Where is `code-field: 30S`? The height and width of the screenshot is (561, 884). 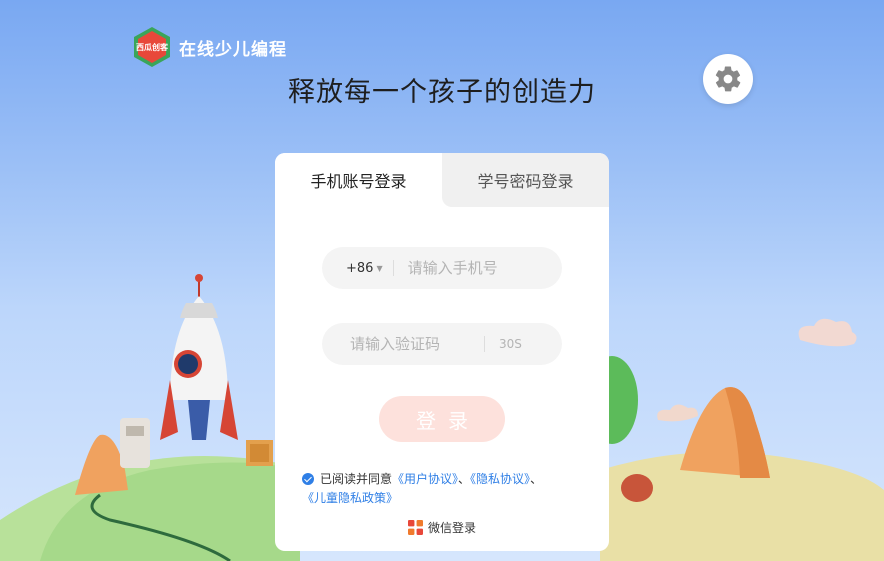 code-field: 30S is located at coordinates (442, 344).